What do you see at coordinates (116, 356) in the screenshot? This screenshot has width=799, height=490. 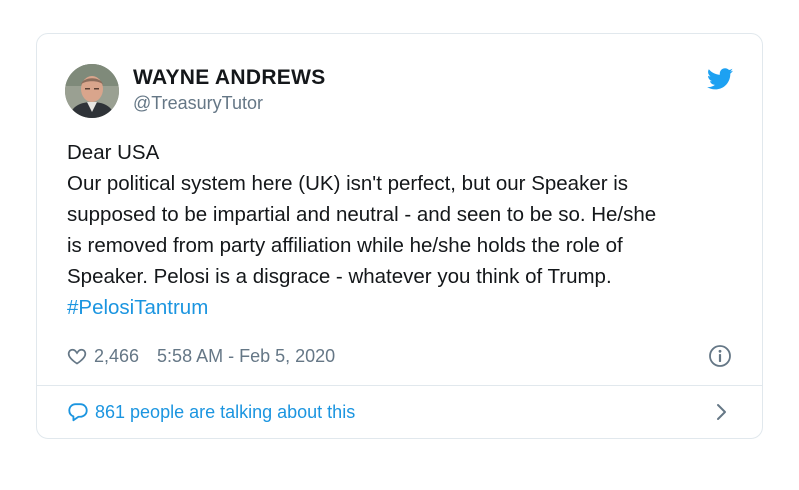 I see `like-count: 2,466` at bounding box center [116, 356].